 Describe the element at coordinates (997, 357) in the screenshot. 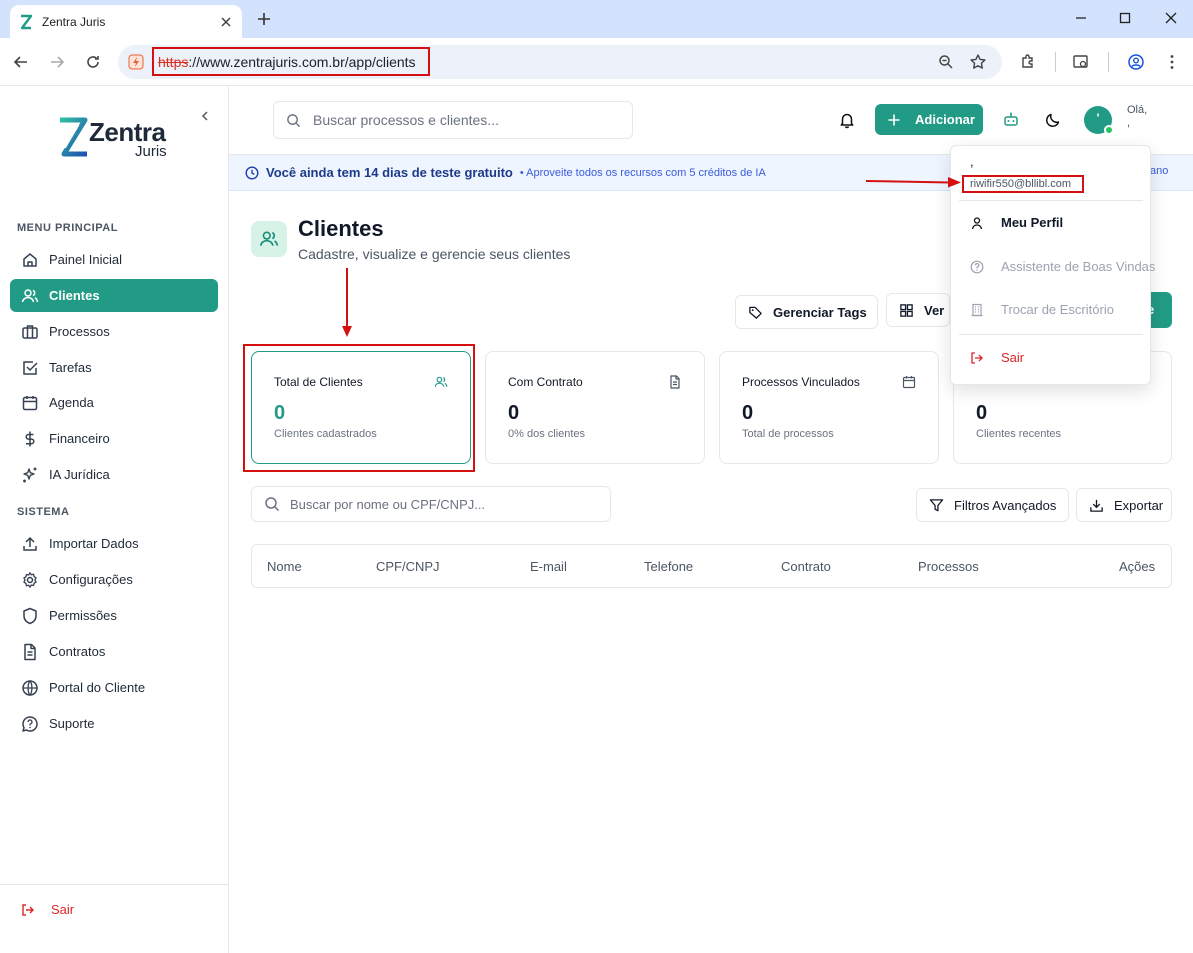

I see `menu-item-sair: Sair` at that location.